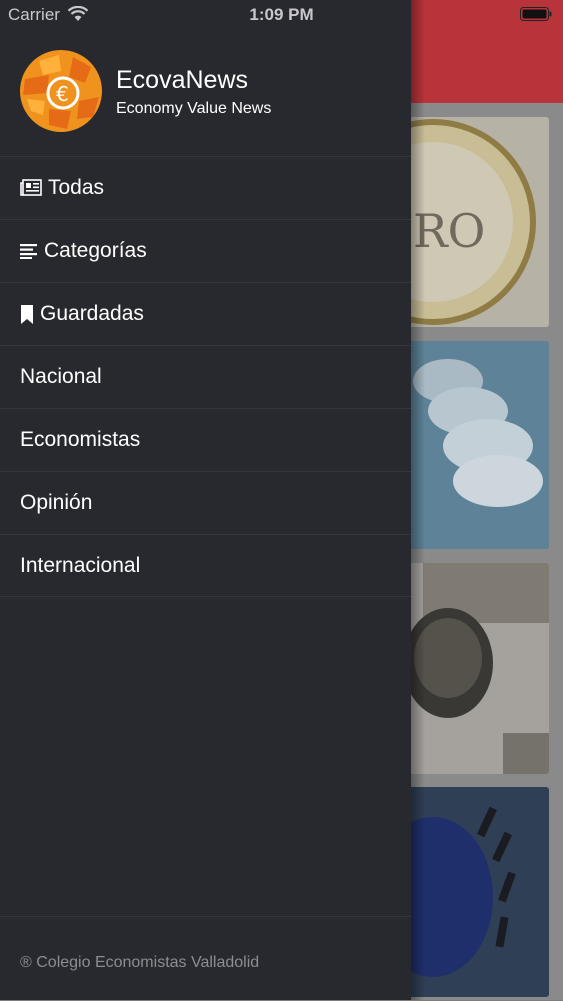 Image resolution: width=563 pixels, height=1001 pixels. What do you see at coordinates (76, 187) in the screenshot?
I see `menu-item-label: Todas` at bounding box center [76, 187].